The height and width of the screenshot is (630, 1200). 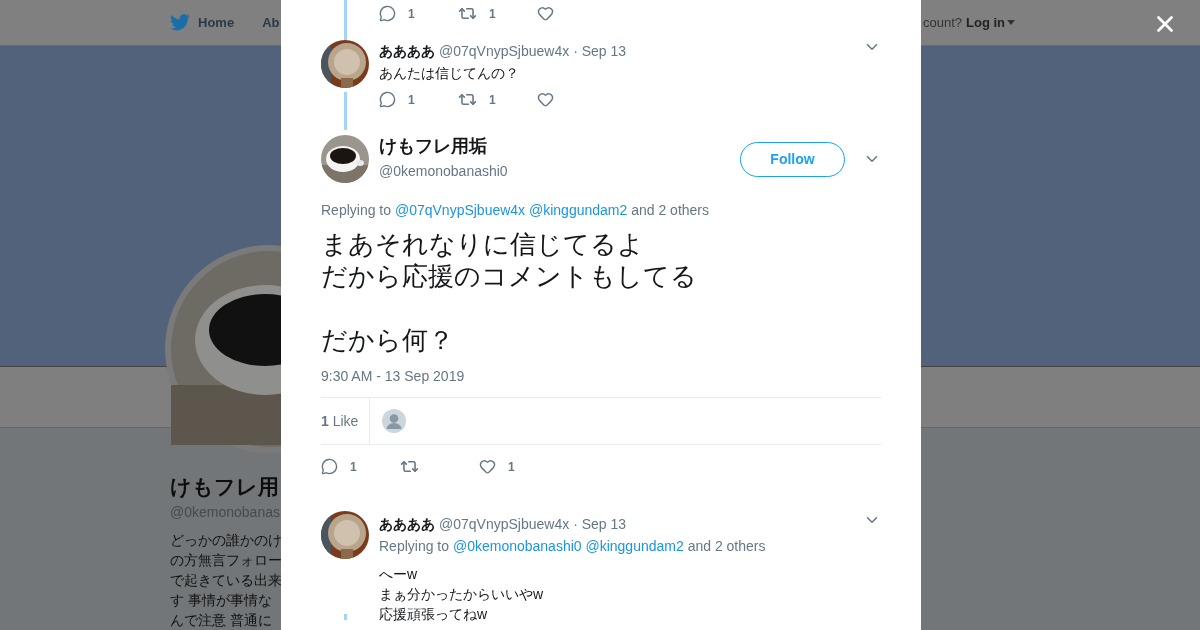 I want to click on tweet-text: まぁ分かったからいいやw, so click(x=462, y=594).